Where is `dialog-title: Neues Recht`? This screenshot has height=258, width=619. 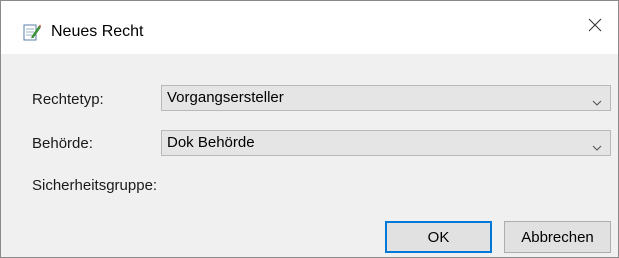 dialog-title: Neues Recht is located at coordinates (97, 31).